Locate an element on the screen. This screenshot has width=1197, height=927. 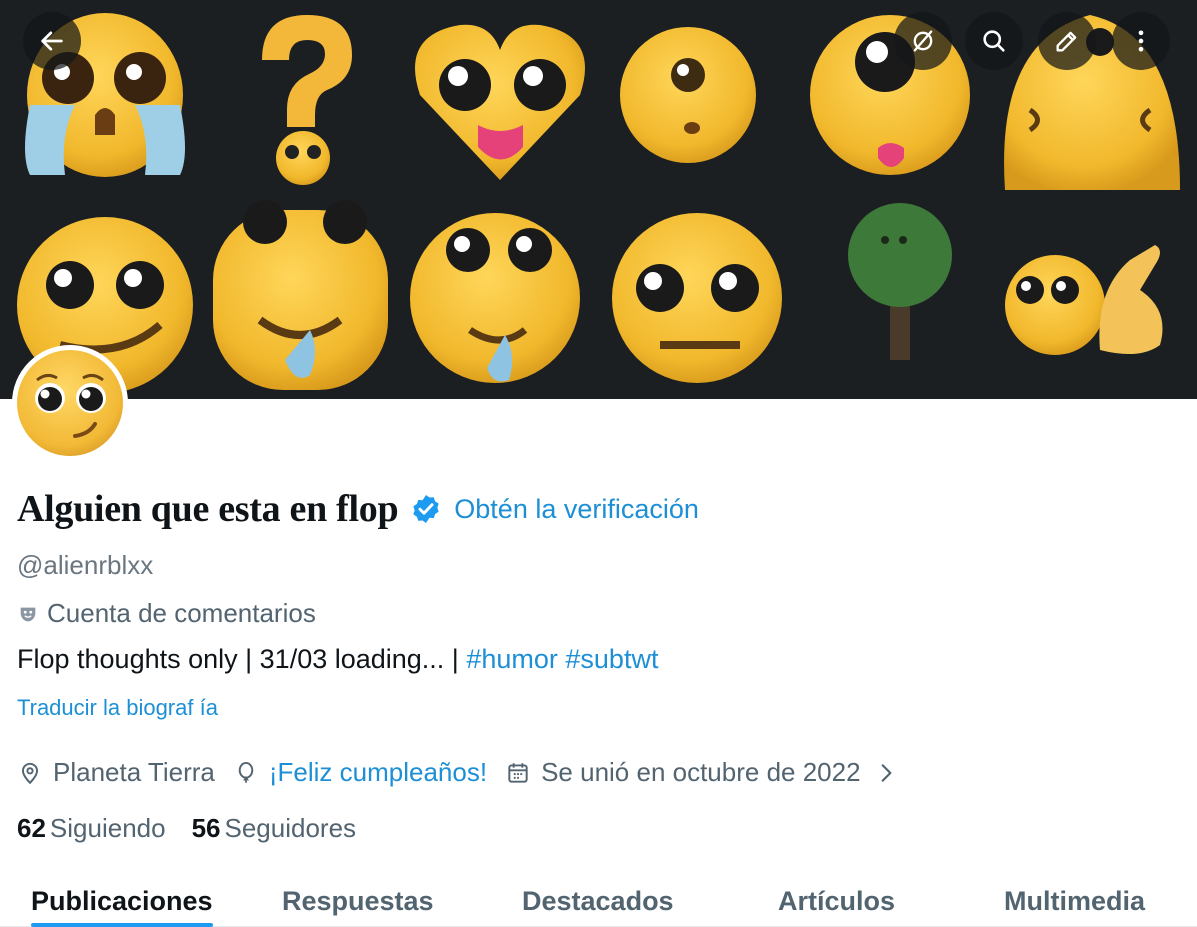
tab-respuestas: Respuestas is located at coordinates (358, 903).